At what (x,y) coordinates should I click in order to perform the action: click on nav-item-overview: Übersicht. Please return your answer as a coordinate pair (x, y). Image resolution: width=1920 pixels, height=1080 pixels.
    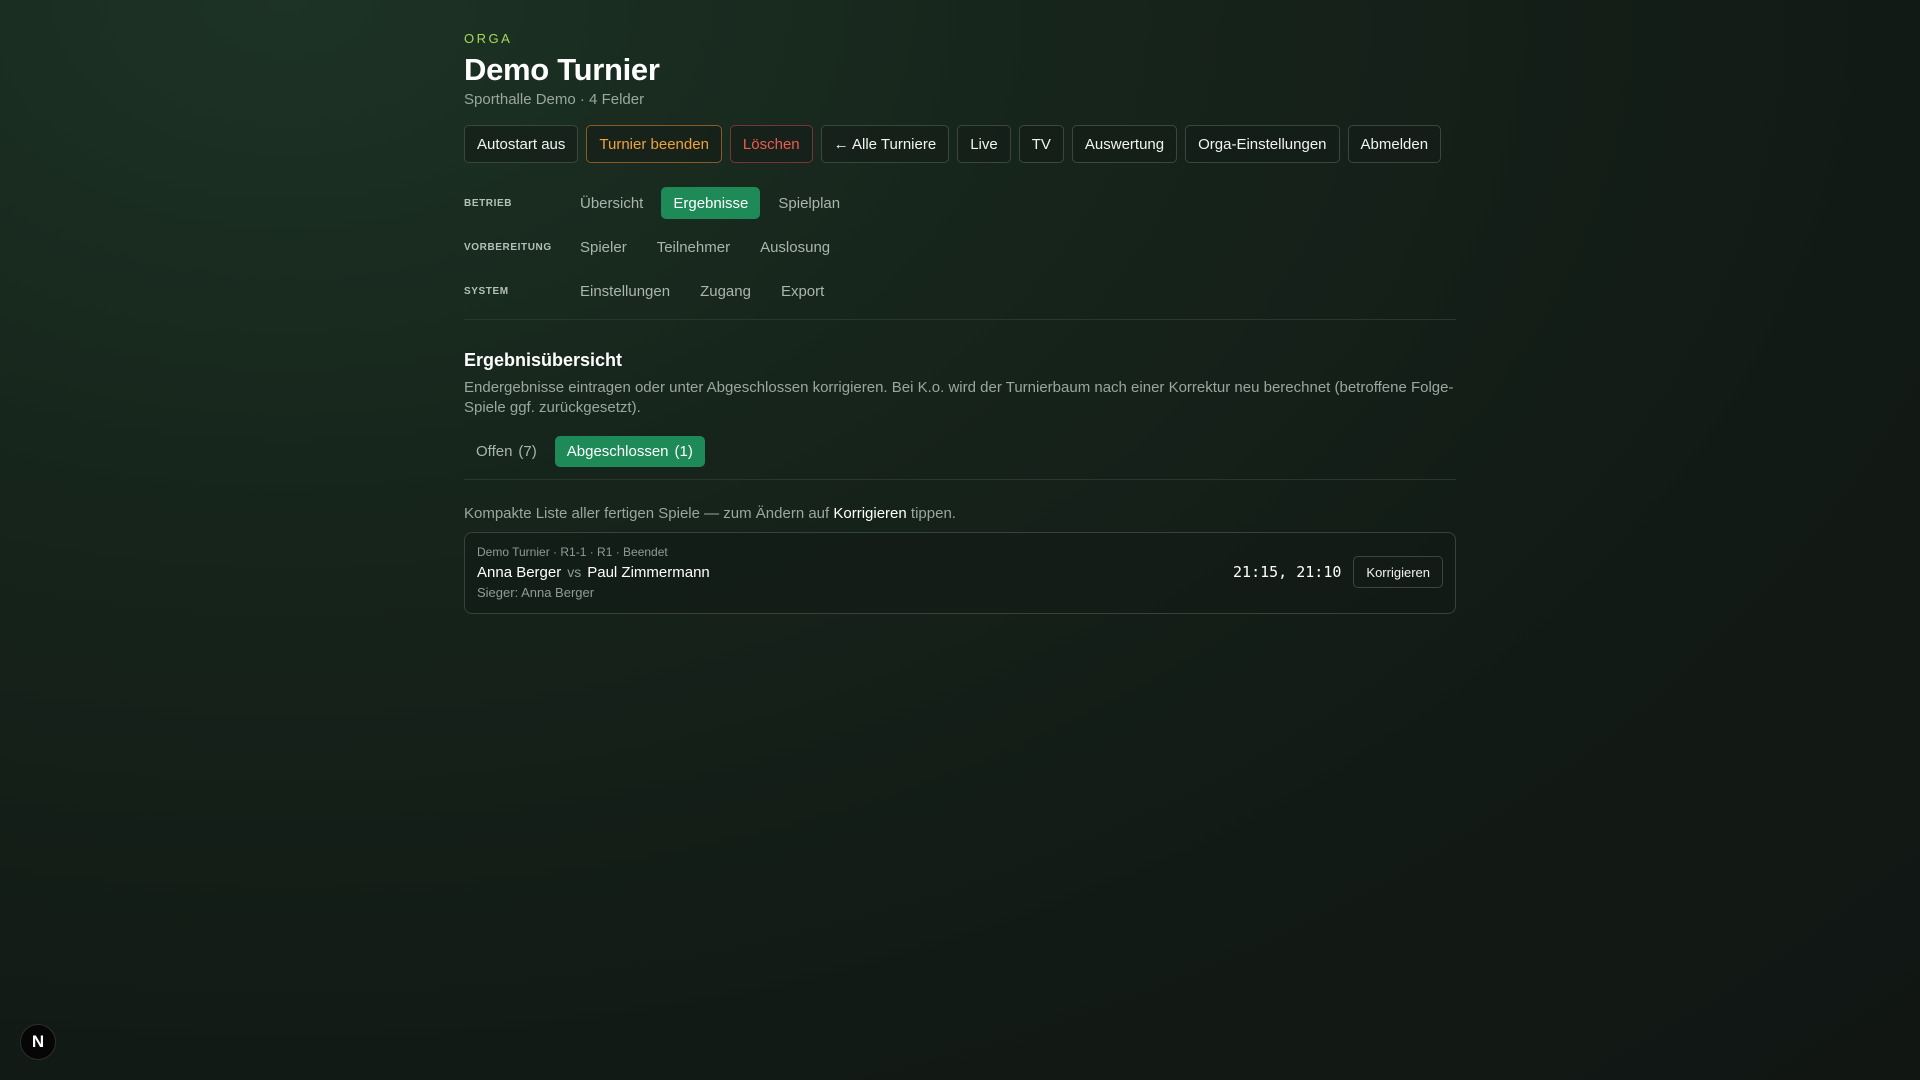
    Looking at the image, I should click on (617, 203).